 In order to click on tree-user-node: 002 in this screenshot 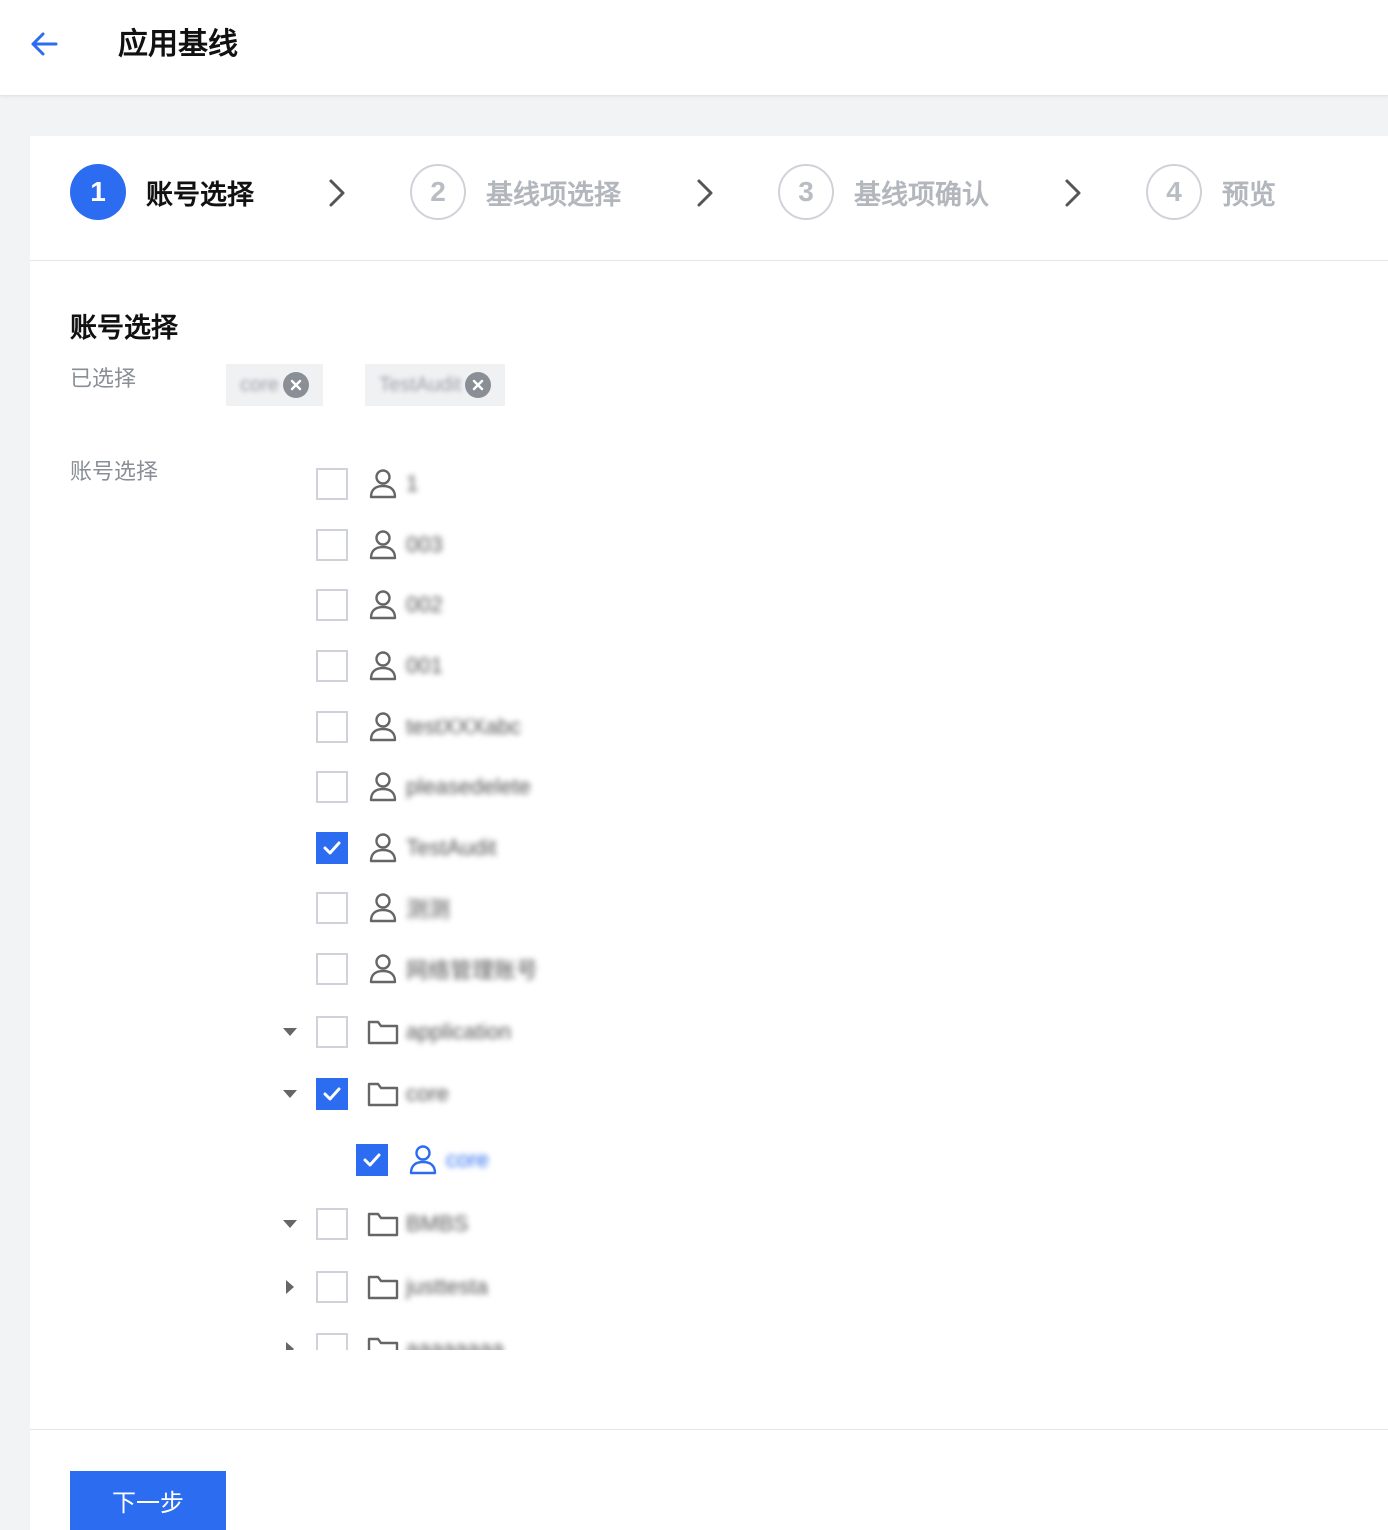, I will do `click(379, 605)`.